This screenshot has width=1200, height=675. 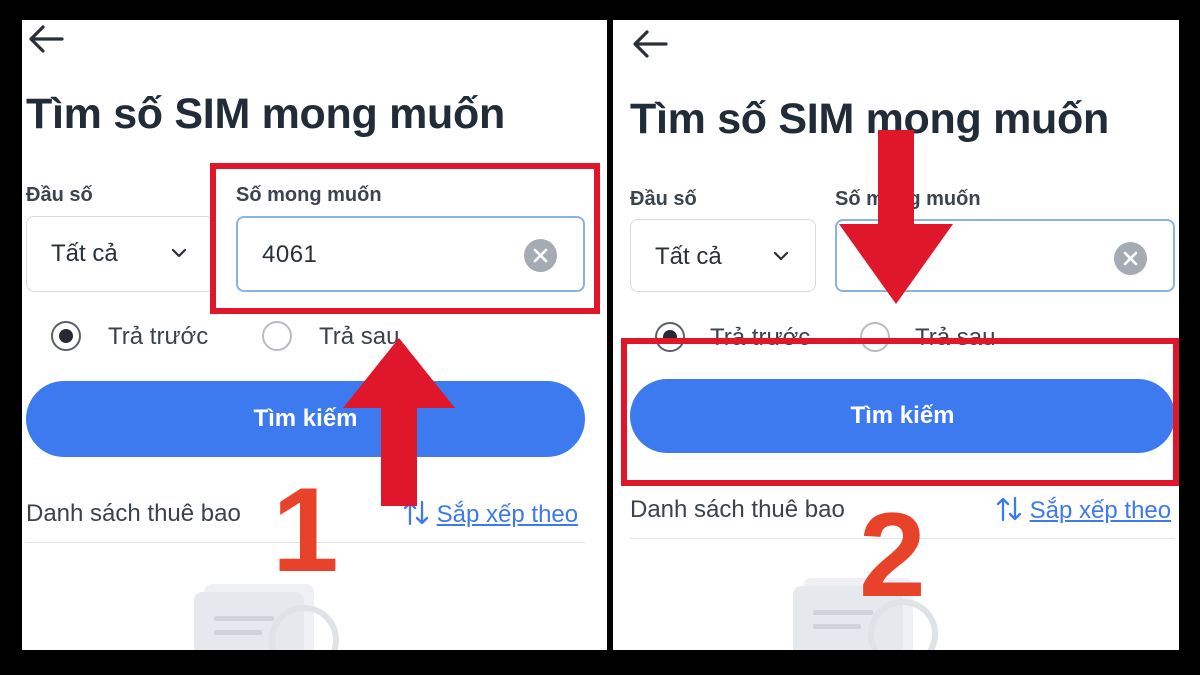 What do you see at coordinates (896, 217) in the screenshot?
I see `red-down-arrow-icon` at bounding box center [896, 217].